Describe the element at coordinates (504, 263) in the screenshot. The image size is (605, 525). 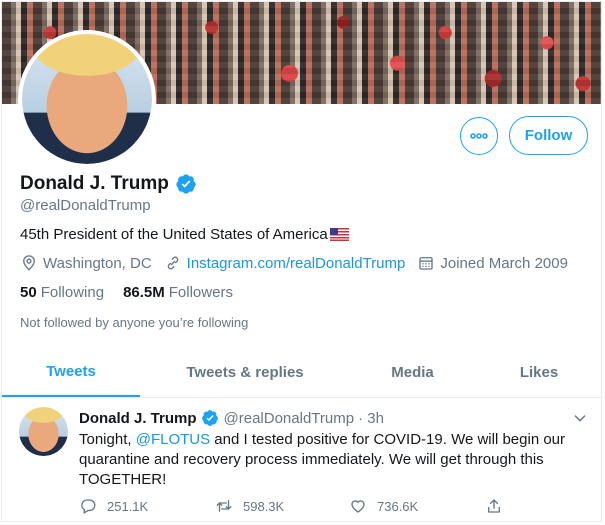
I see `joined-text: Joined March 2009` at that location.